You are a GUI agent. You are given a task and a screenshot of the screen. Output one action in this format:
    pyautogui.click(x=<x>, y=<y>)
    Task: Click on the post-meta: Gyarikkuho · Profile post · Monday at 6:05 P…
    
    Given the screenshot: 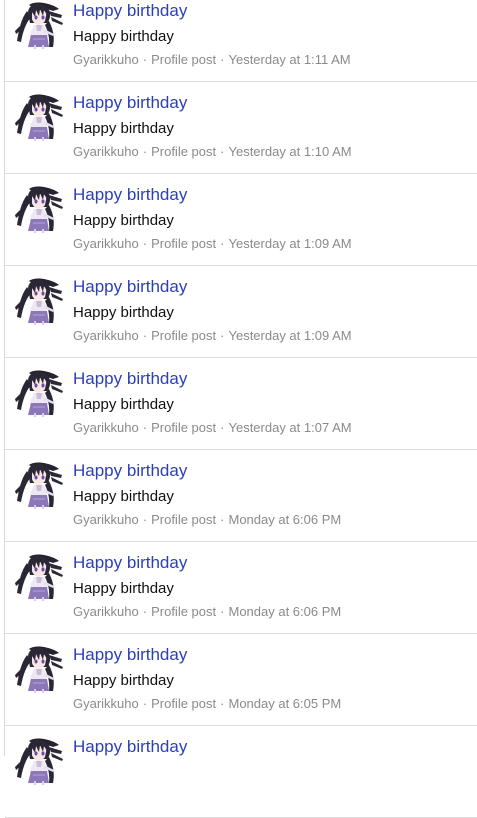 What is the action you would take?
    pyautogui.click(x=207, y=703)
    